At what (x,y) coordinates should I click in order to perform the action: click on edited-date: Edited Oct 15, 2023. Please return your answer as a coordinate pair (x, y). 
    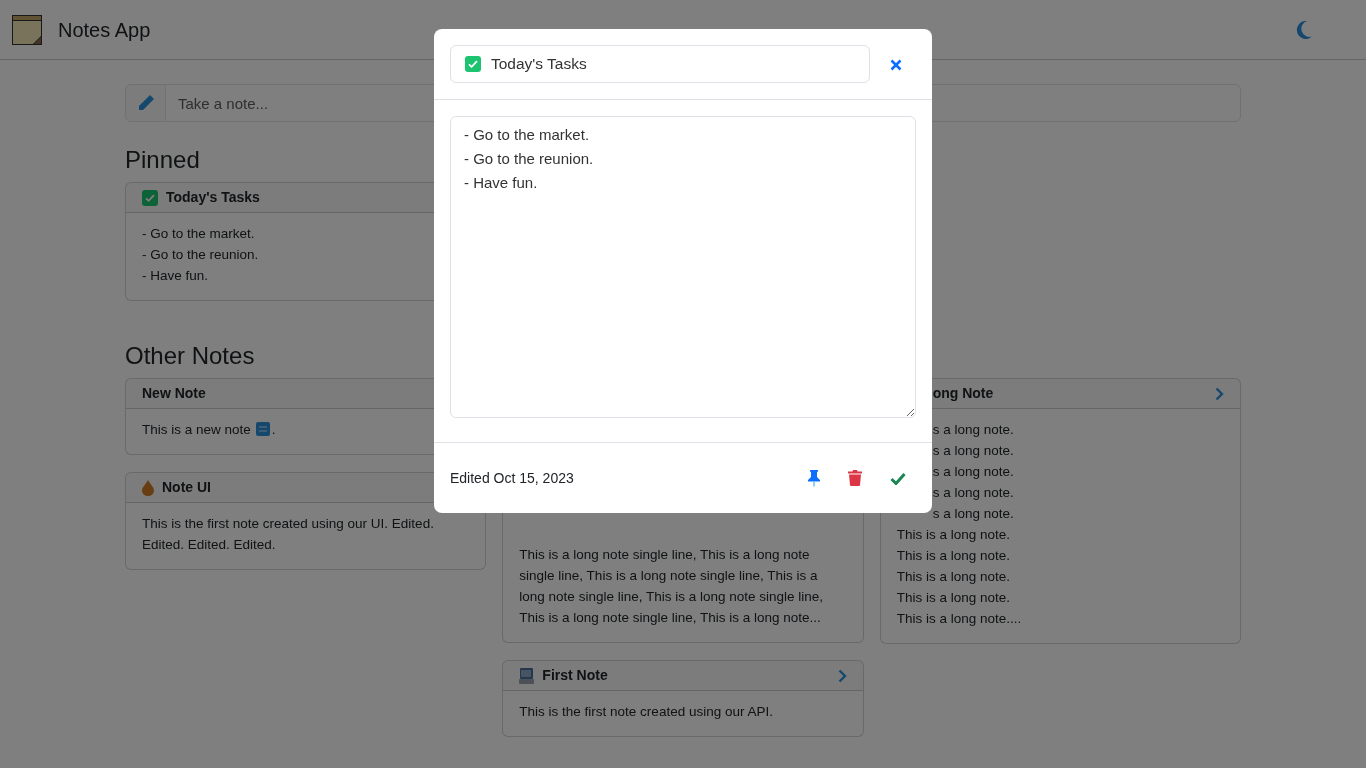
    Looking at the image, I should click on (512, 478).